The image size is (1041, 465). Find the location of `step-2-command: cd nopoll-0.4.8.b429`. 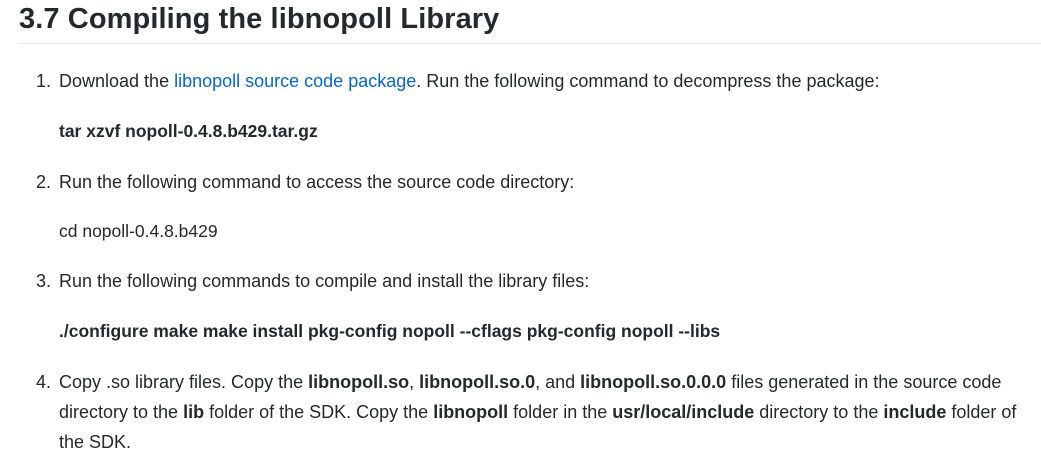

step-2-command: cd nopoll-0.4.8.b429 is located at coordinates (138, 231).